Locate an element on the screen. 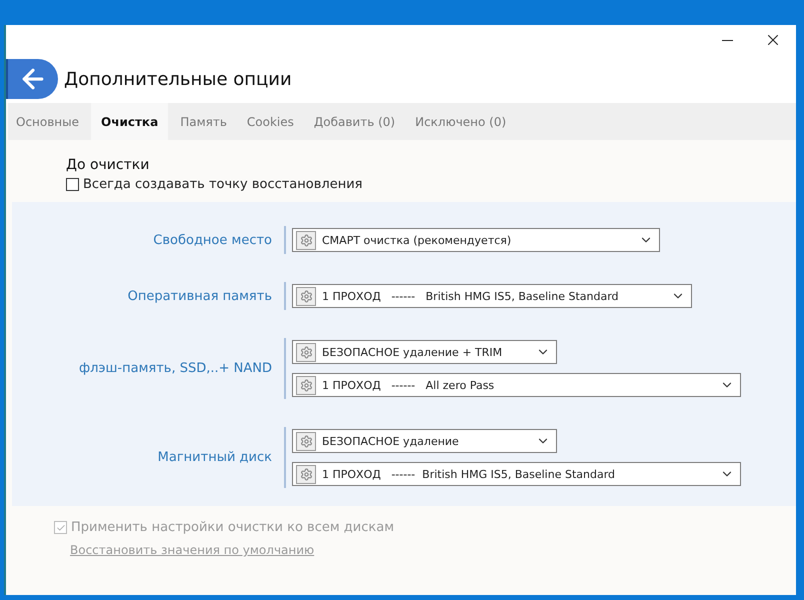 Image resolution: width=804 pixels, height=600 pixels. dropdown: БЕЗОПАСНОЕ удаление + TRIM is located at coordinates (424, 352).